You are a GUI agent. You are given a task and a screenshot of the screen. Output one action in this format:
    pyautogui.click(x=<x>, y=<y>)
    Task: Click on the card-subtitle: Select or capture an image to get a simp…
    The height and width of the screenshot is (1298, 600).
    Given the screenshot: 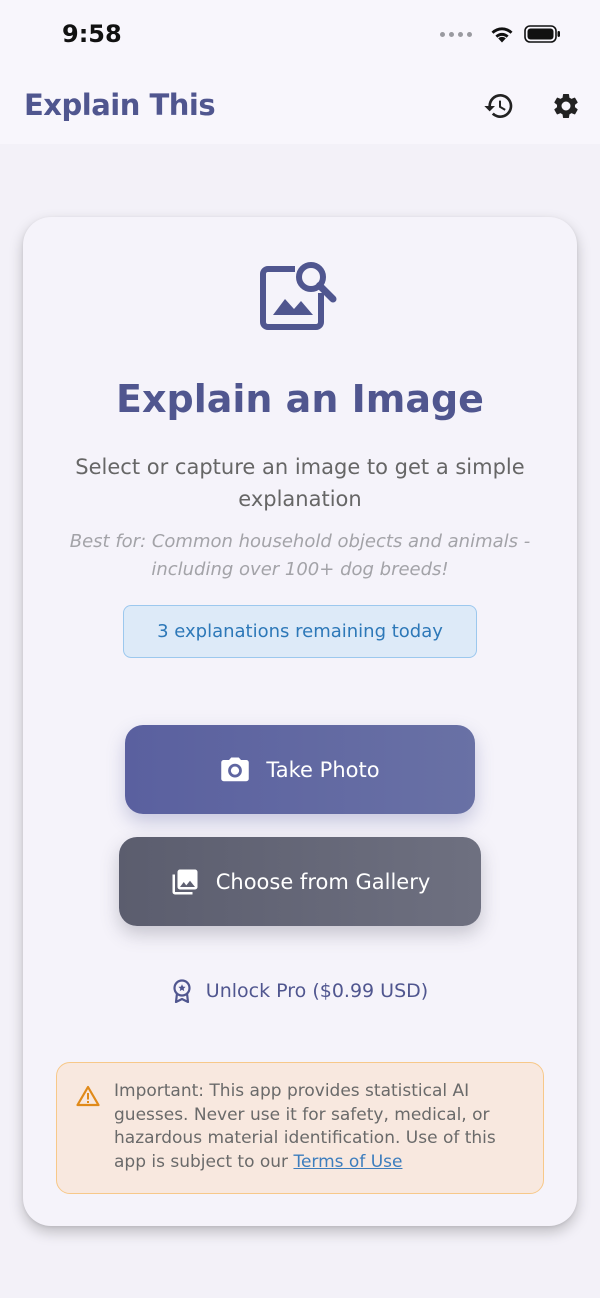 What is the action you would take?
    pyautogui.click(x=300, y=483)
    